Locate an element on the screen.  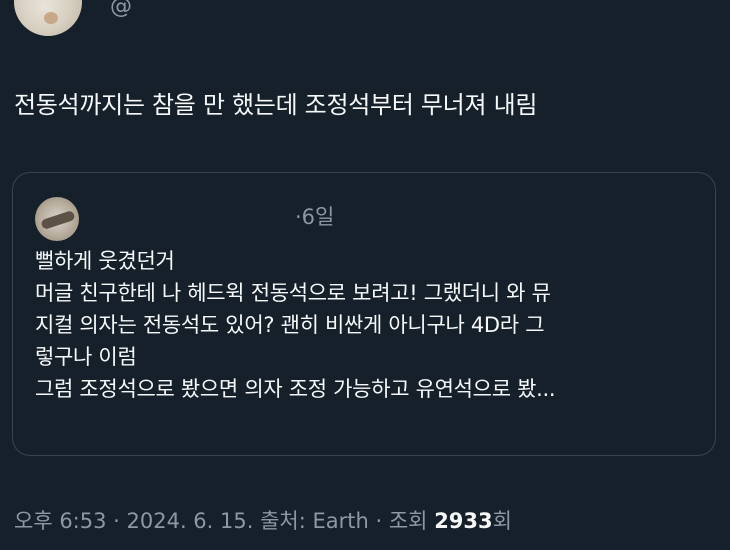
quoted-tweet-time: ·6일 is located at coordinates (314, 217).